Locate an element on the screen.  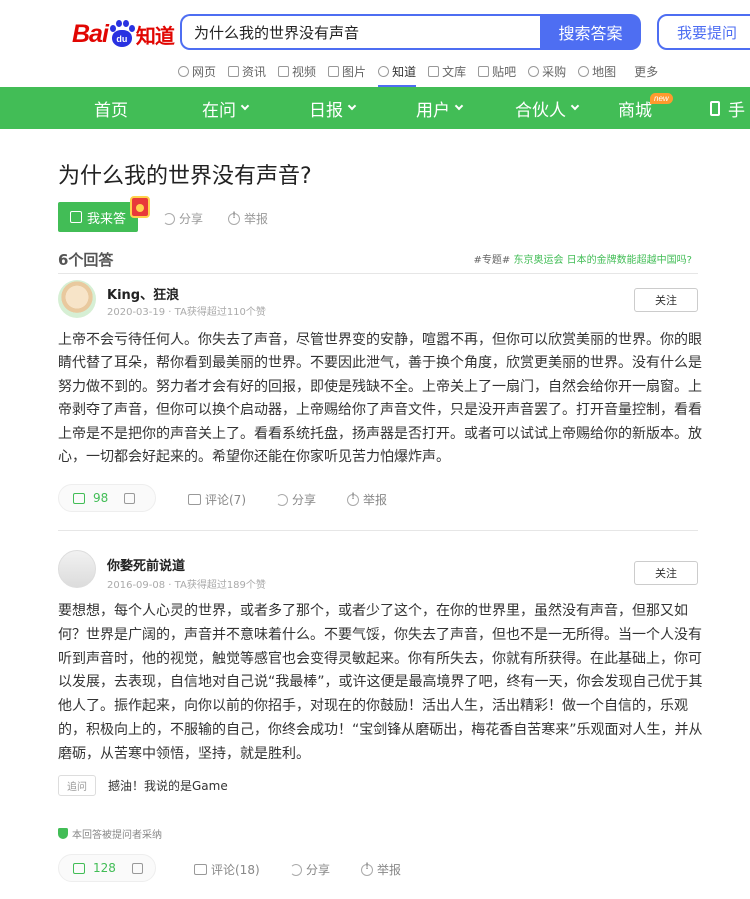
subnav-web: 网页 is located at coordinates (197, 71).